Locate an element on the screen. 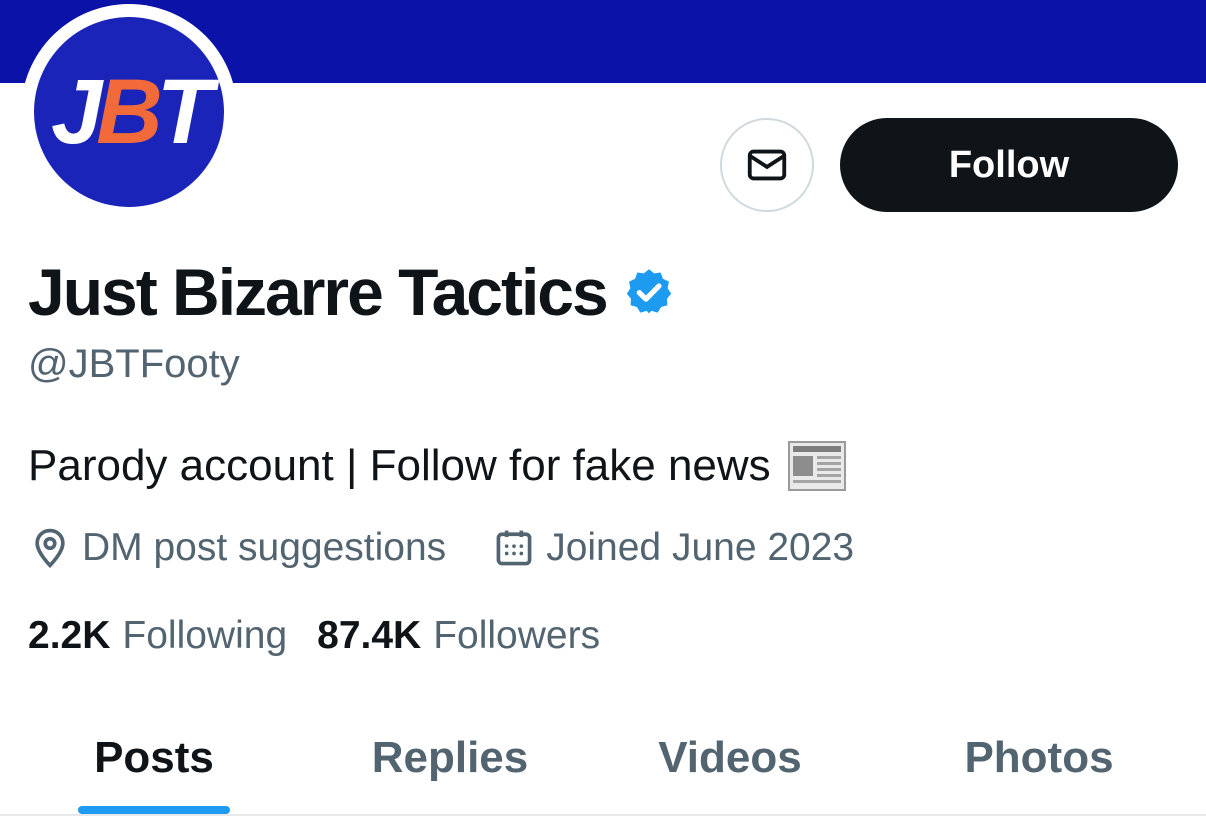 This screenshot has height=832, width=1206. joined-date: Joined June 2023 is located at coordinates (700, 547).